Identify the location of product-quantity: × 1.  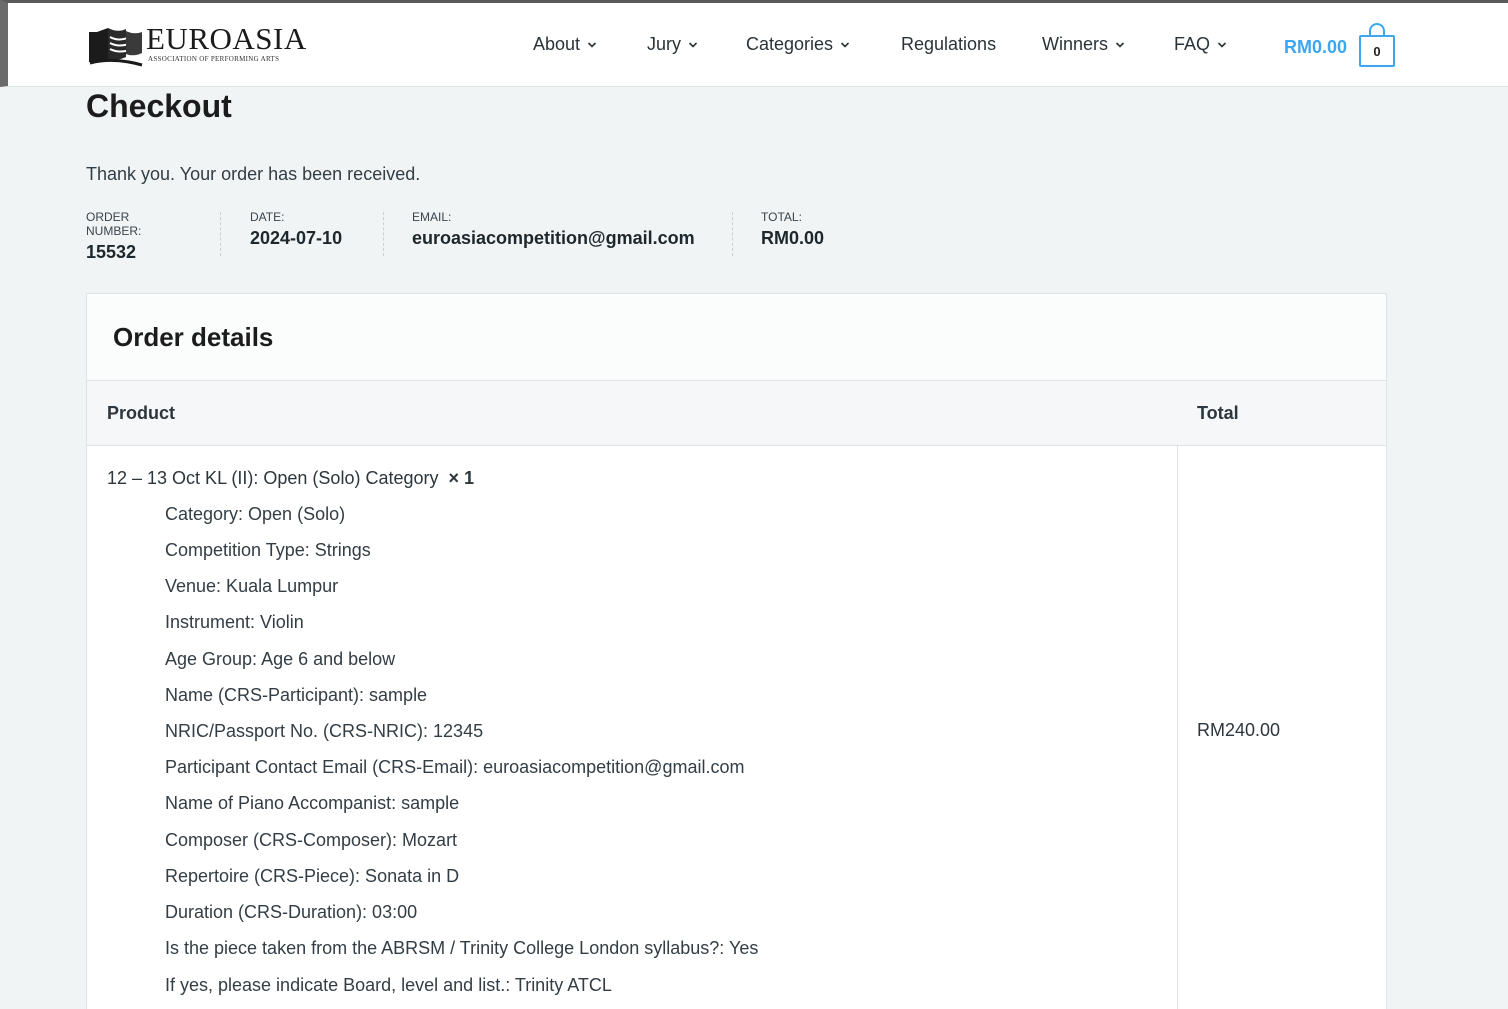
(461, 478).